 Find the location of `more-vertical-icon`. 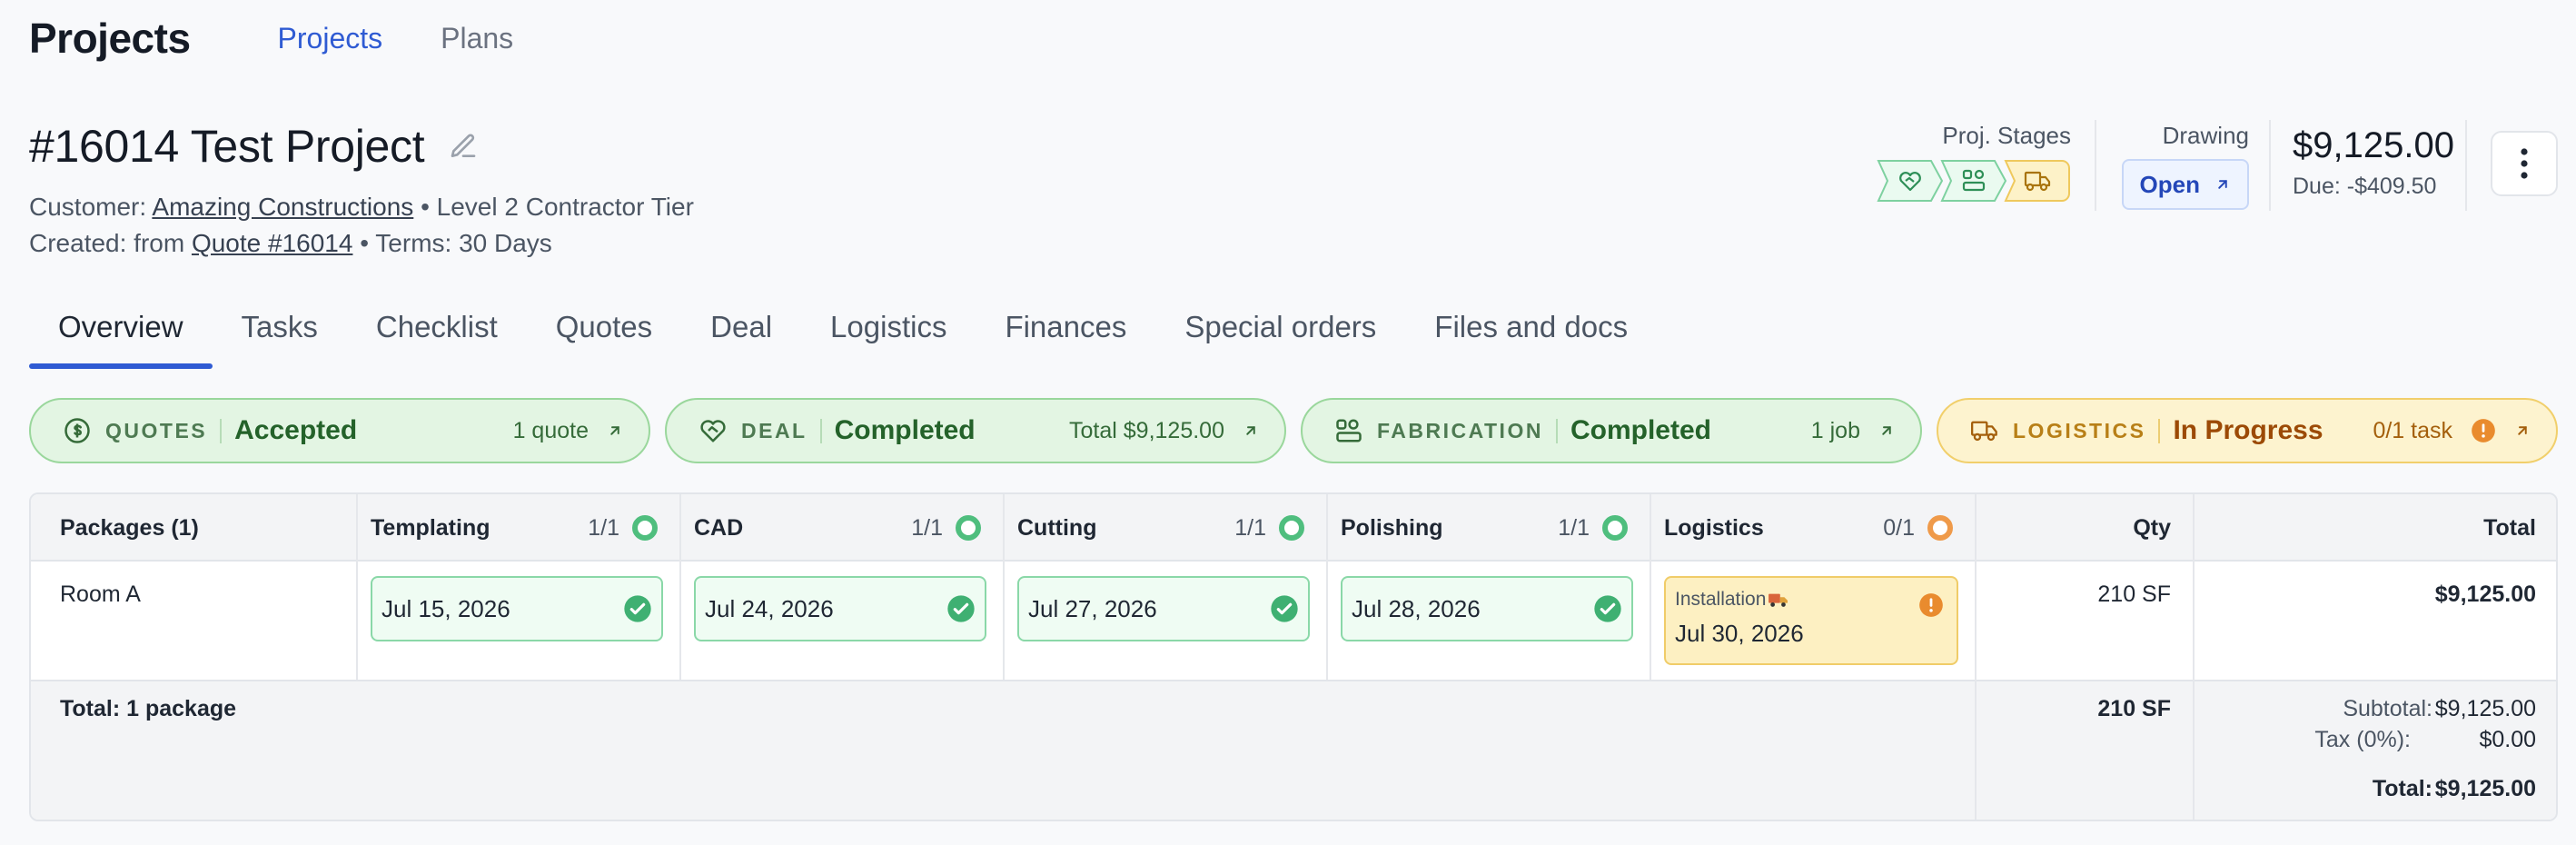

more-vertical-icon is located at coordinates (2524, 163).